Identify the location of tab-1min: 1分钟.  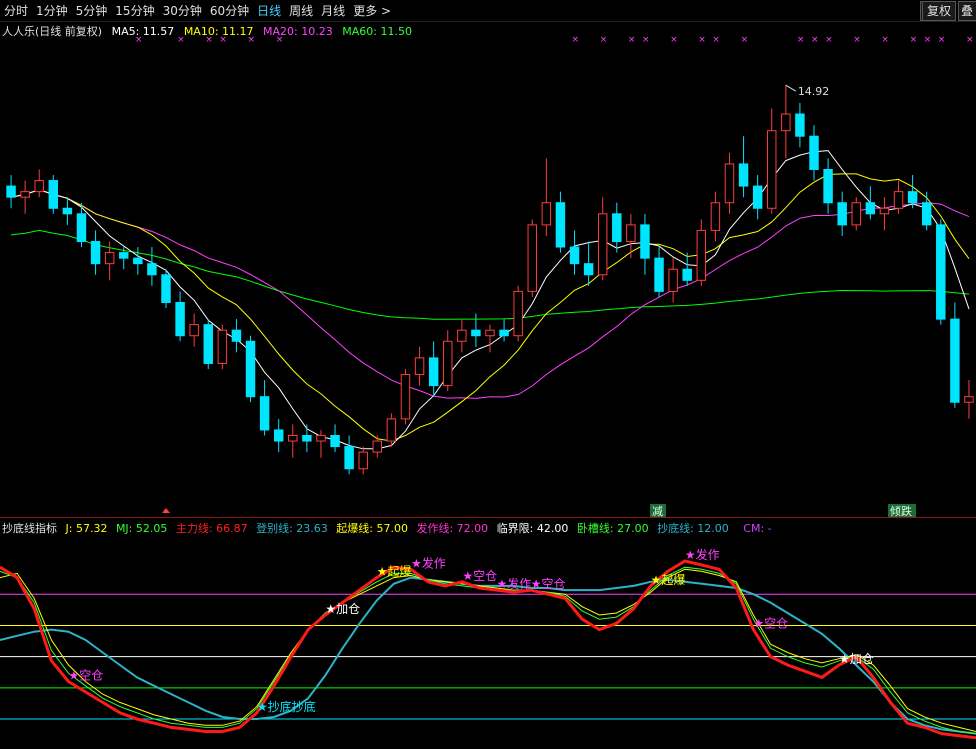
(52, 10).